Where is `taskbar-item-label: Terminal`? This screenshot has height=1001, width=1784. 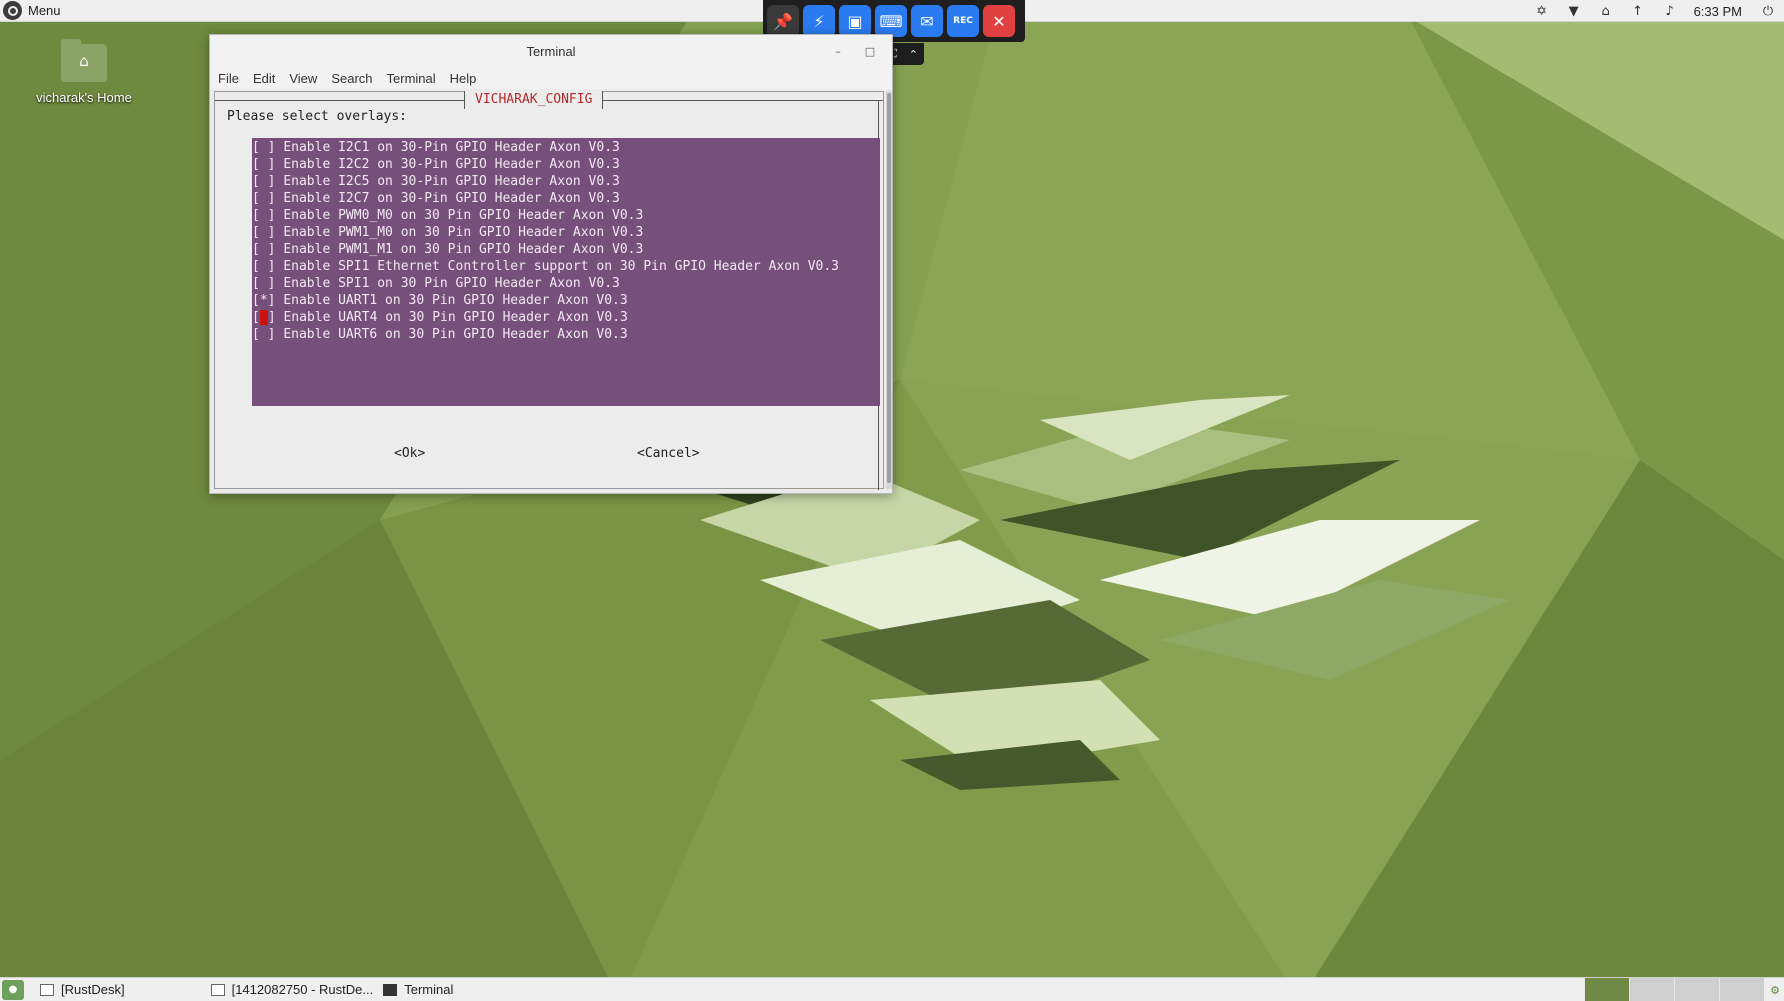 taskbar-item-label: Terminal is located at coordinates (429, 989).